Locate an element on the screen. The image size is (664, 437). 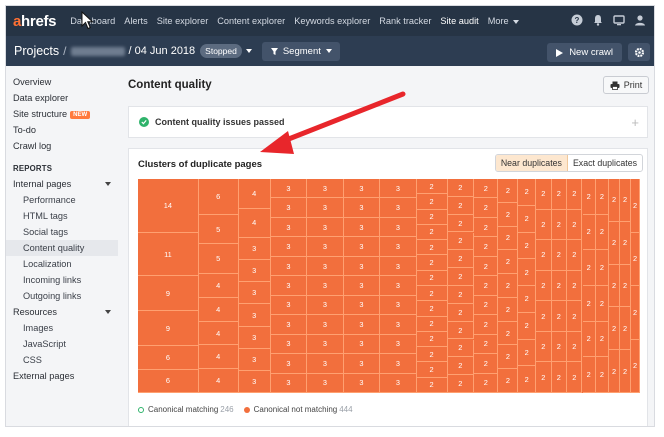
annotation-arrow-icon is located at coordinates (333, 122).